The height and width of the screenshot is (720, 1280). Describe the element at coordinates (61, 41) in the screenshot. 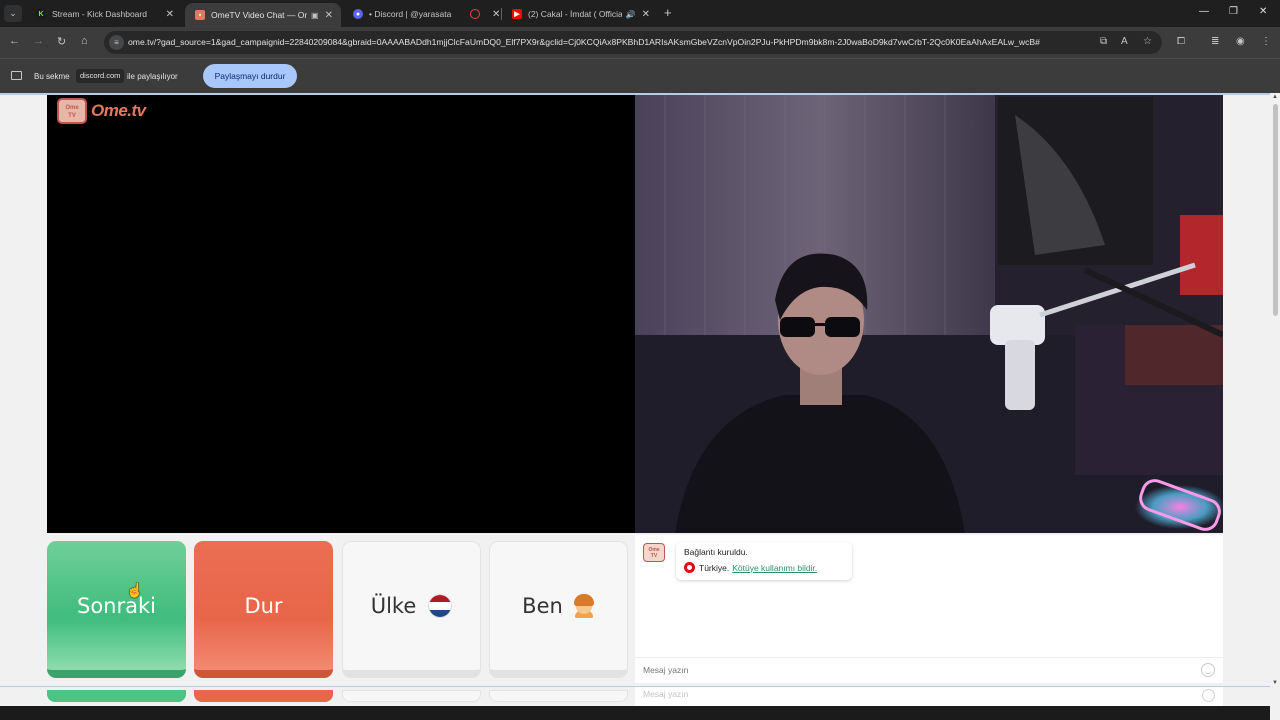

I see `reload-icon: ↻` at that location.